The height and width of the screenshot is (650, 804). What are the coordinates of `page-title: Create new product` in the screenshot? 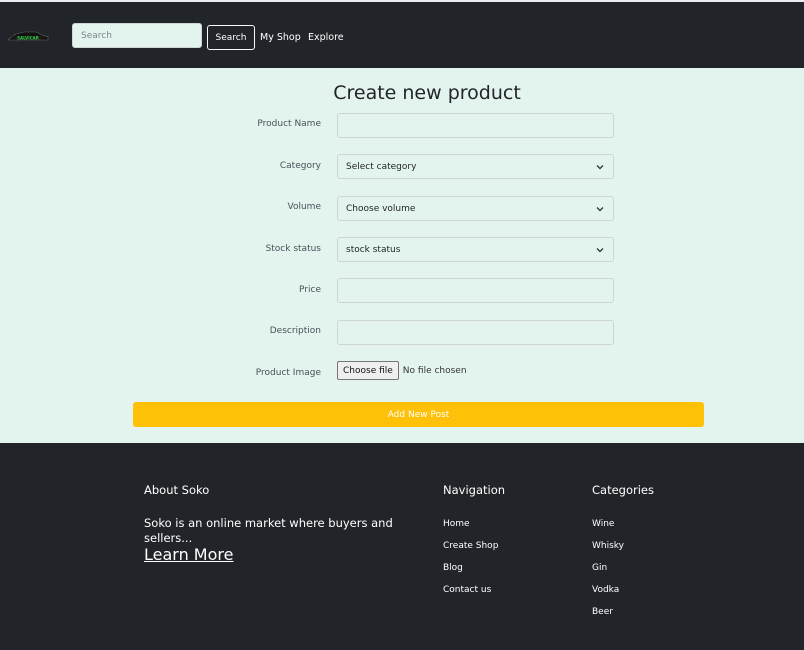 It's located at (427, 93).